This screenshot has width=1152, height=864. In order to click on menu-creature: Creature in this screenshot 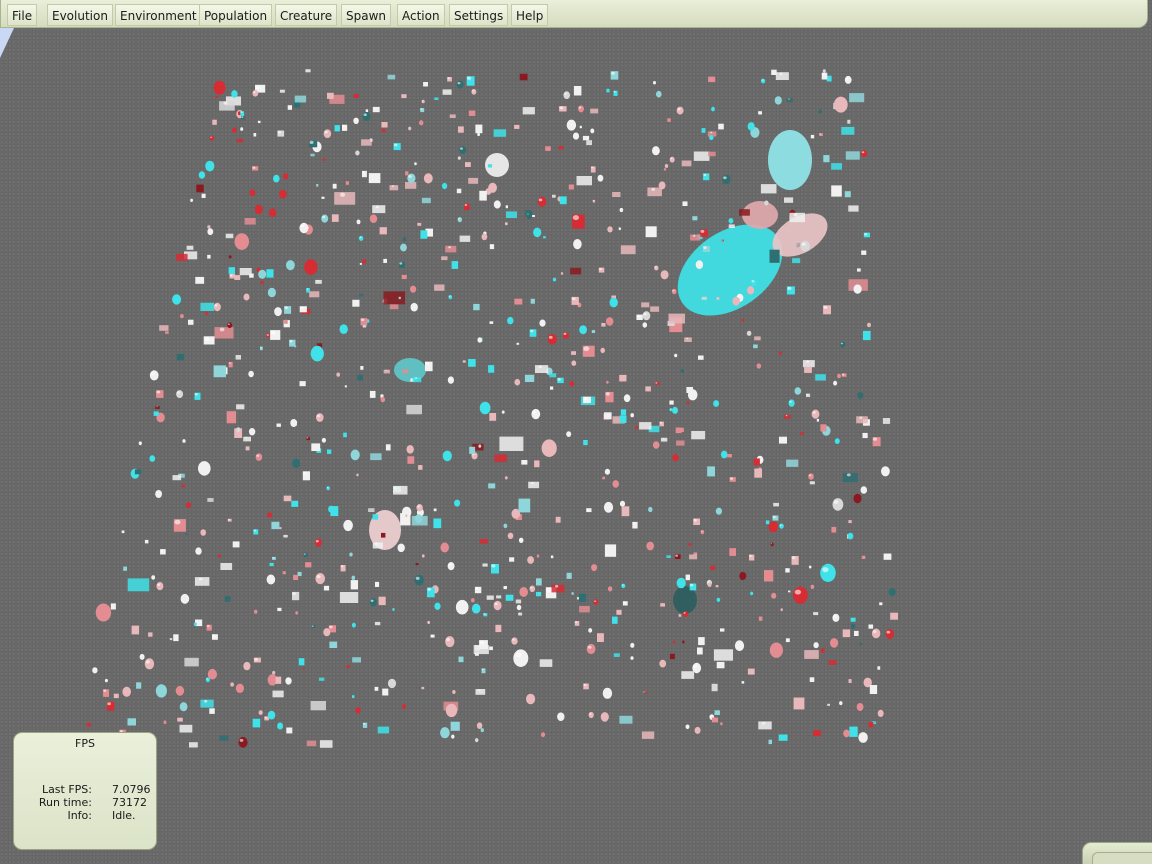, I will do `click(306, 15)`.